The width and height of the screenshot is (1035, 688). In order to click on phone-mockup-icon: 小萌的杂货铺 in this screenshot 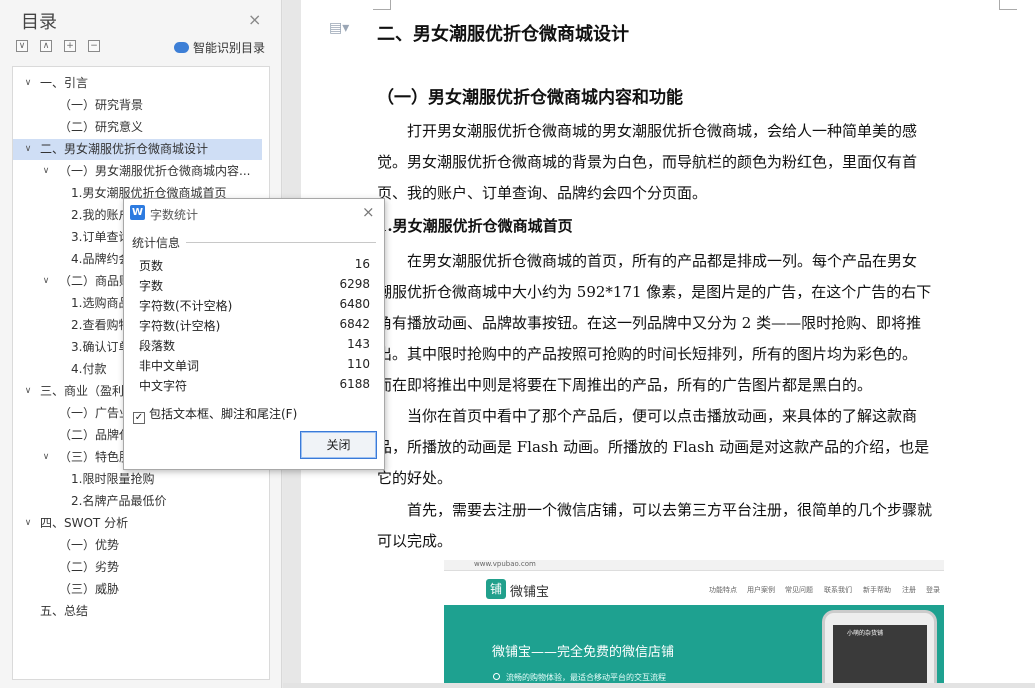, I will do `click(879, 649)`.